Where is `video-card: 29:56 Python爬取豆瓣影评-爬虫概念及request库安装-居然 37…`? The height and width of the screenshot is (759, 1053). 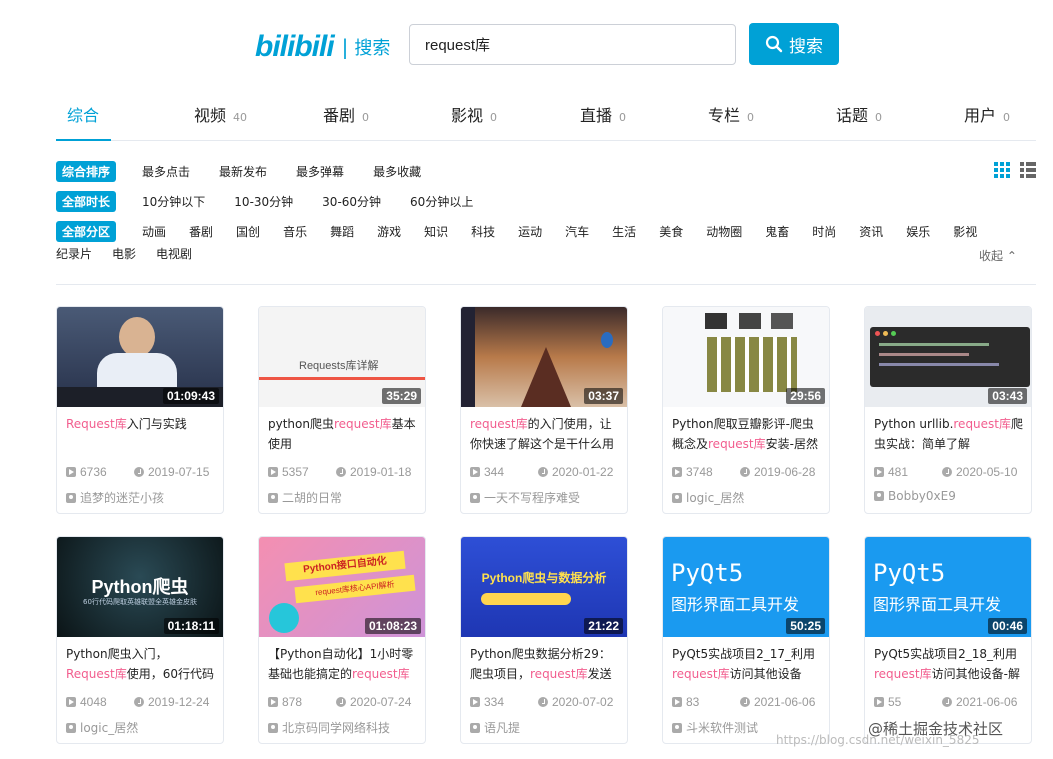 video-card: 29:56 Python爬取豆瓣影评-爬虫概念及request库安装-居然 37… is located at coordinates (746, 410).